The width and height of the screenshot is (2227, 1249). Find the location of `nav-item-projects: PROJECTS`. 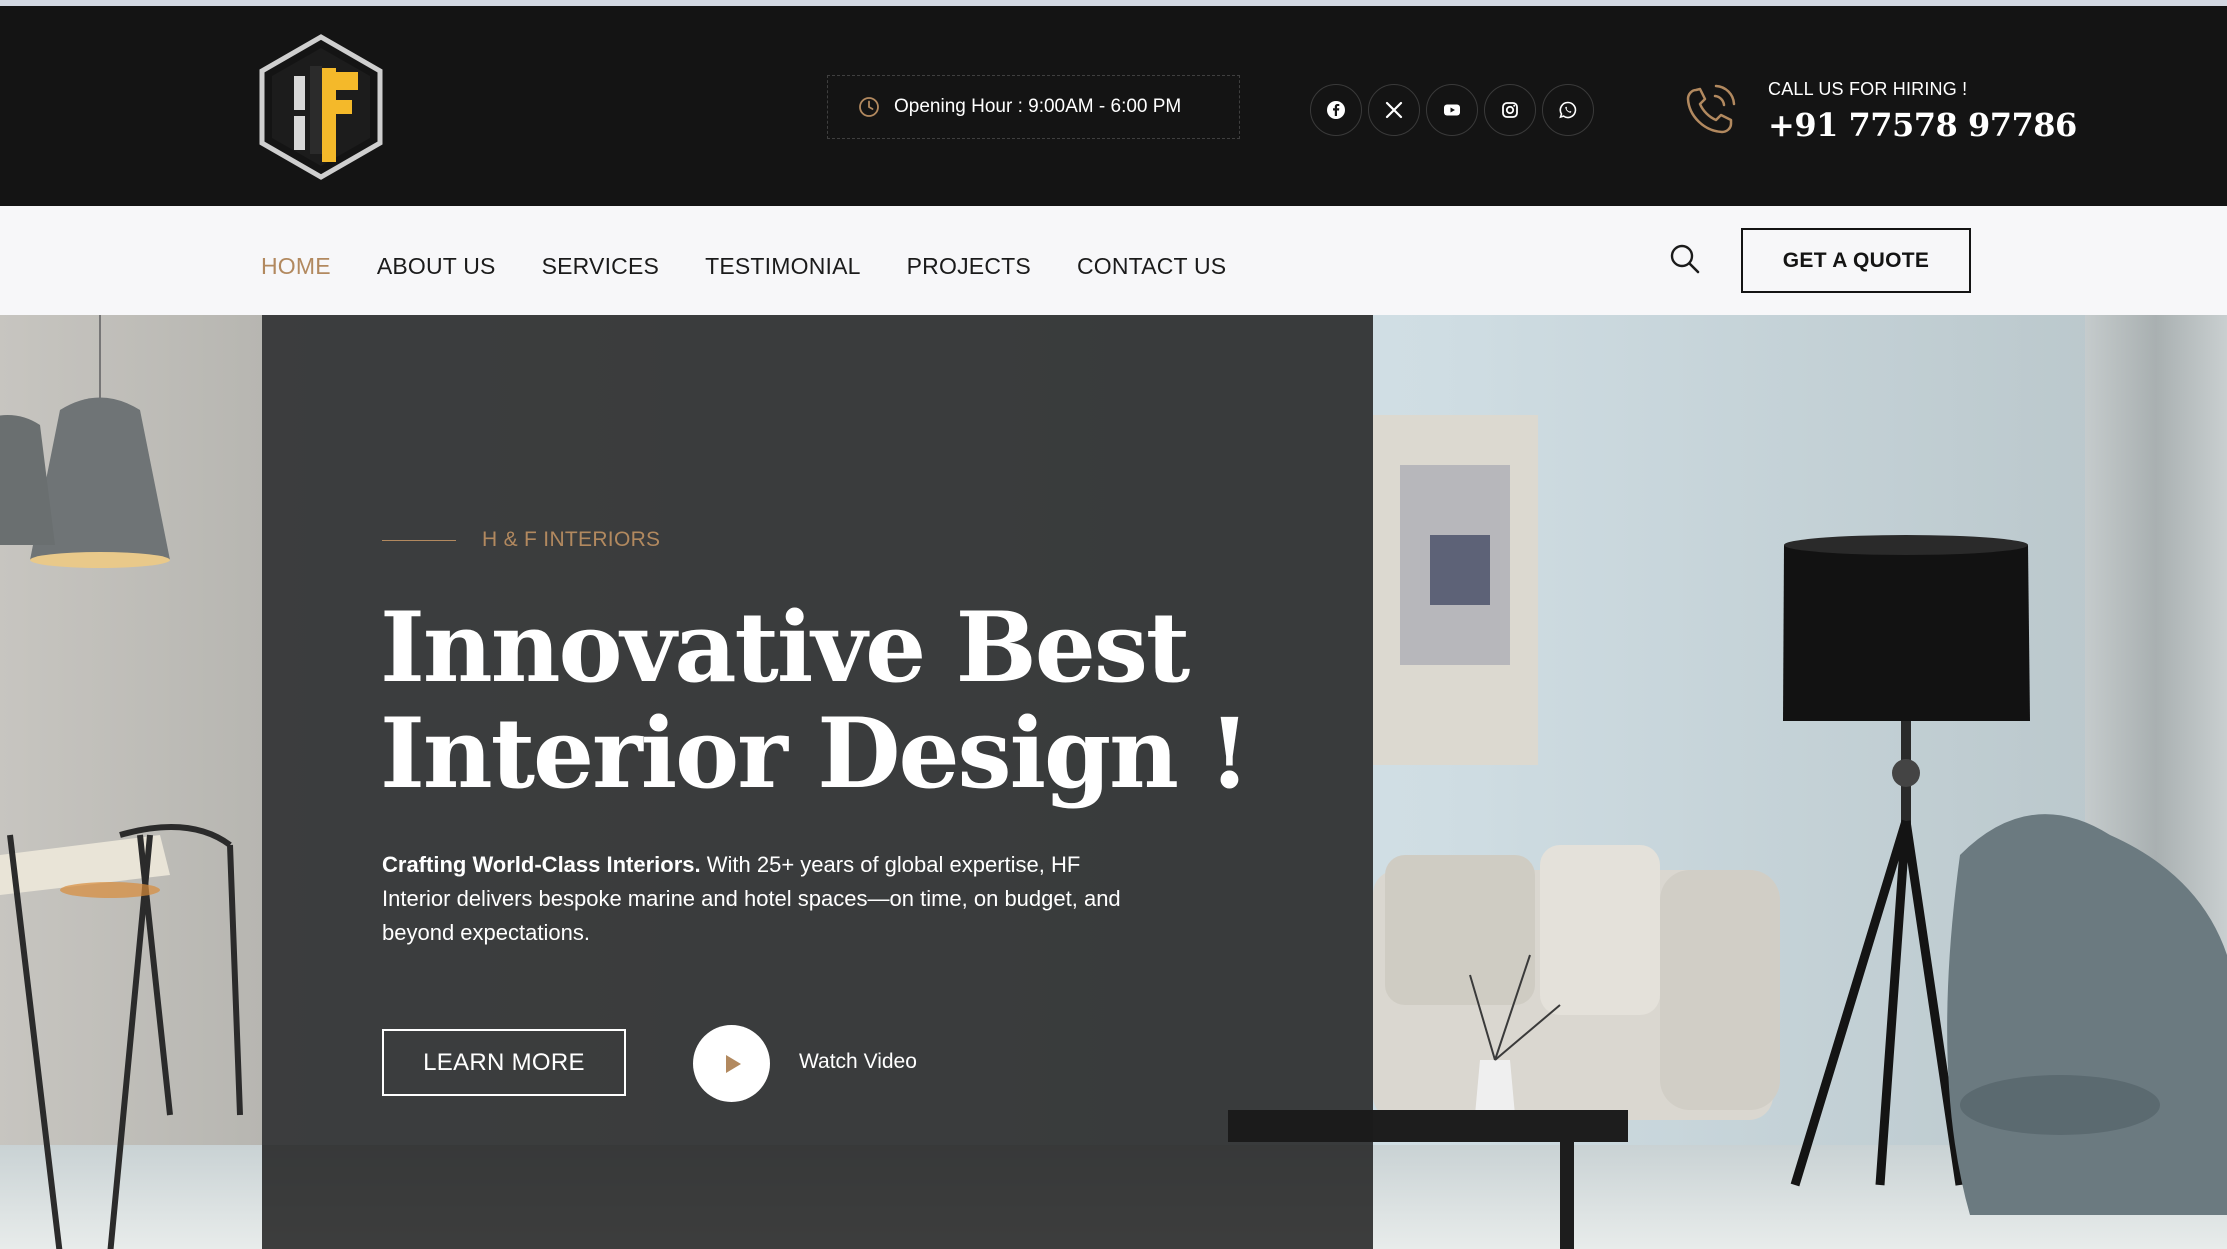

nav-item-projects: PROJECTS is located at coordinates (969, 266).